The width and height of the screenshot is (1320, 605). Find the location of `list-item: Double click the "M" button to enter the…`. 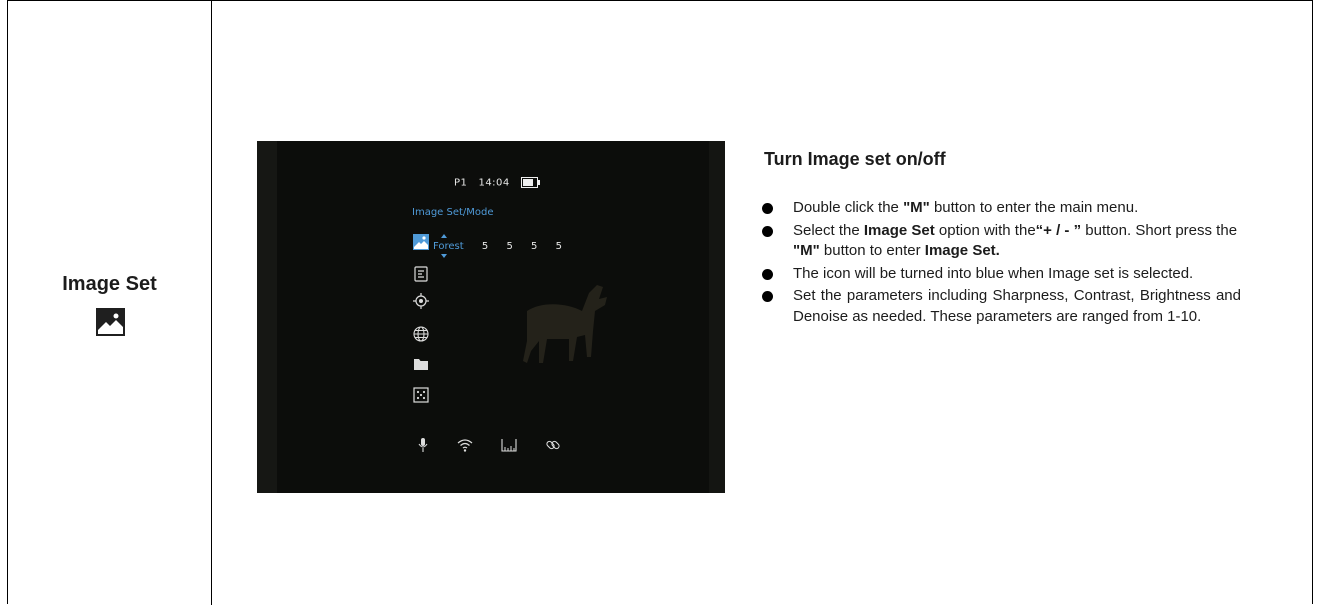

list-item: Double click the "M" button to enter the… is located at coordinates (1001, 208).